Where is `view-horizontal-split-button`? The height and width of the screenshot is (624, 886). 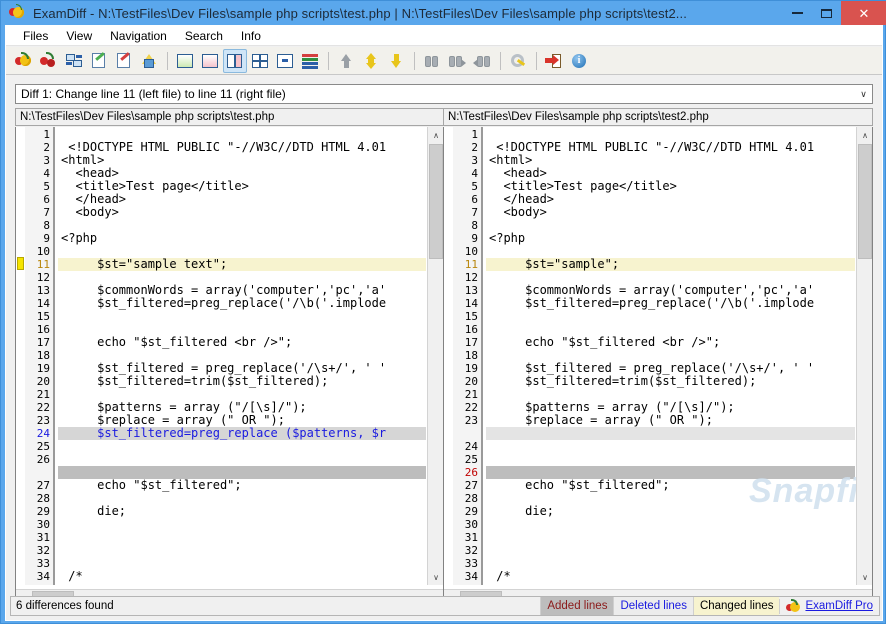
view-horizontal-split-button is located at coordinates (285, 61).